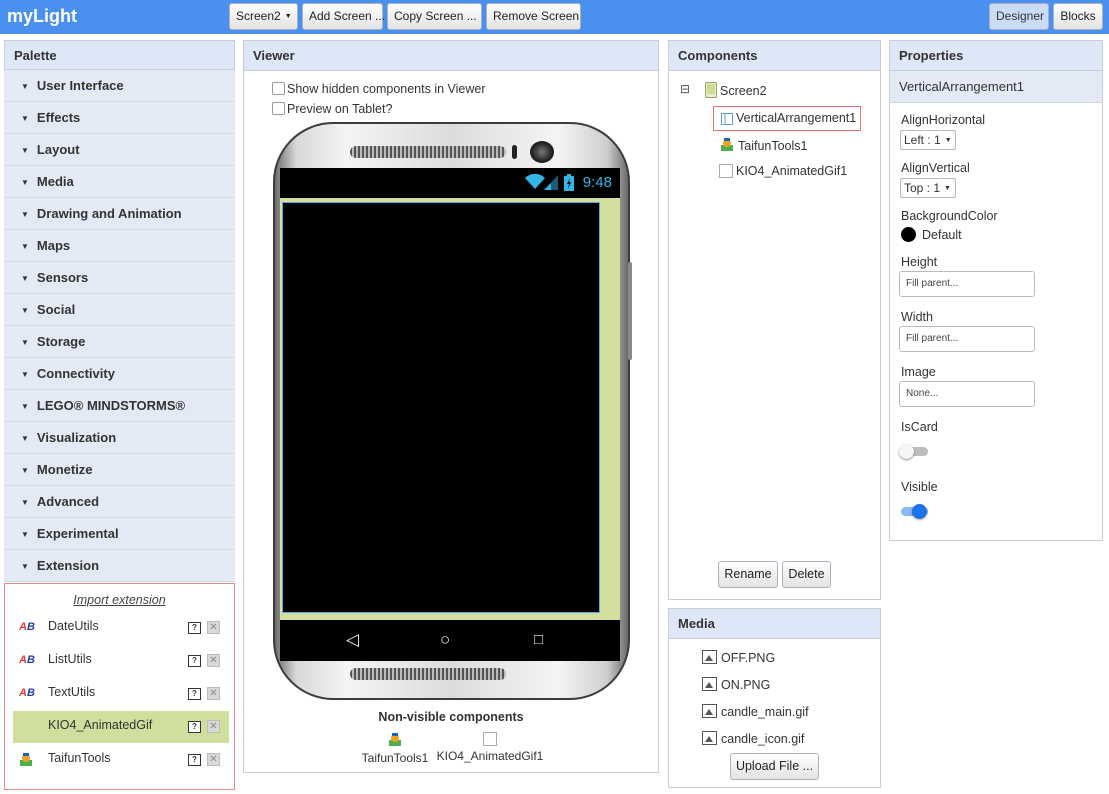 The image size is (1109, 794). Describe the element at coordinates (736, 684) in the screenshot. I see `media-file-on-png: ON.PNG` at that location.